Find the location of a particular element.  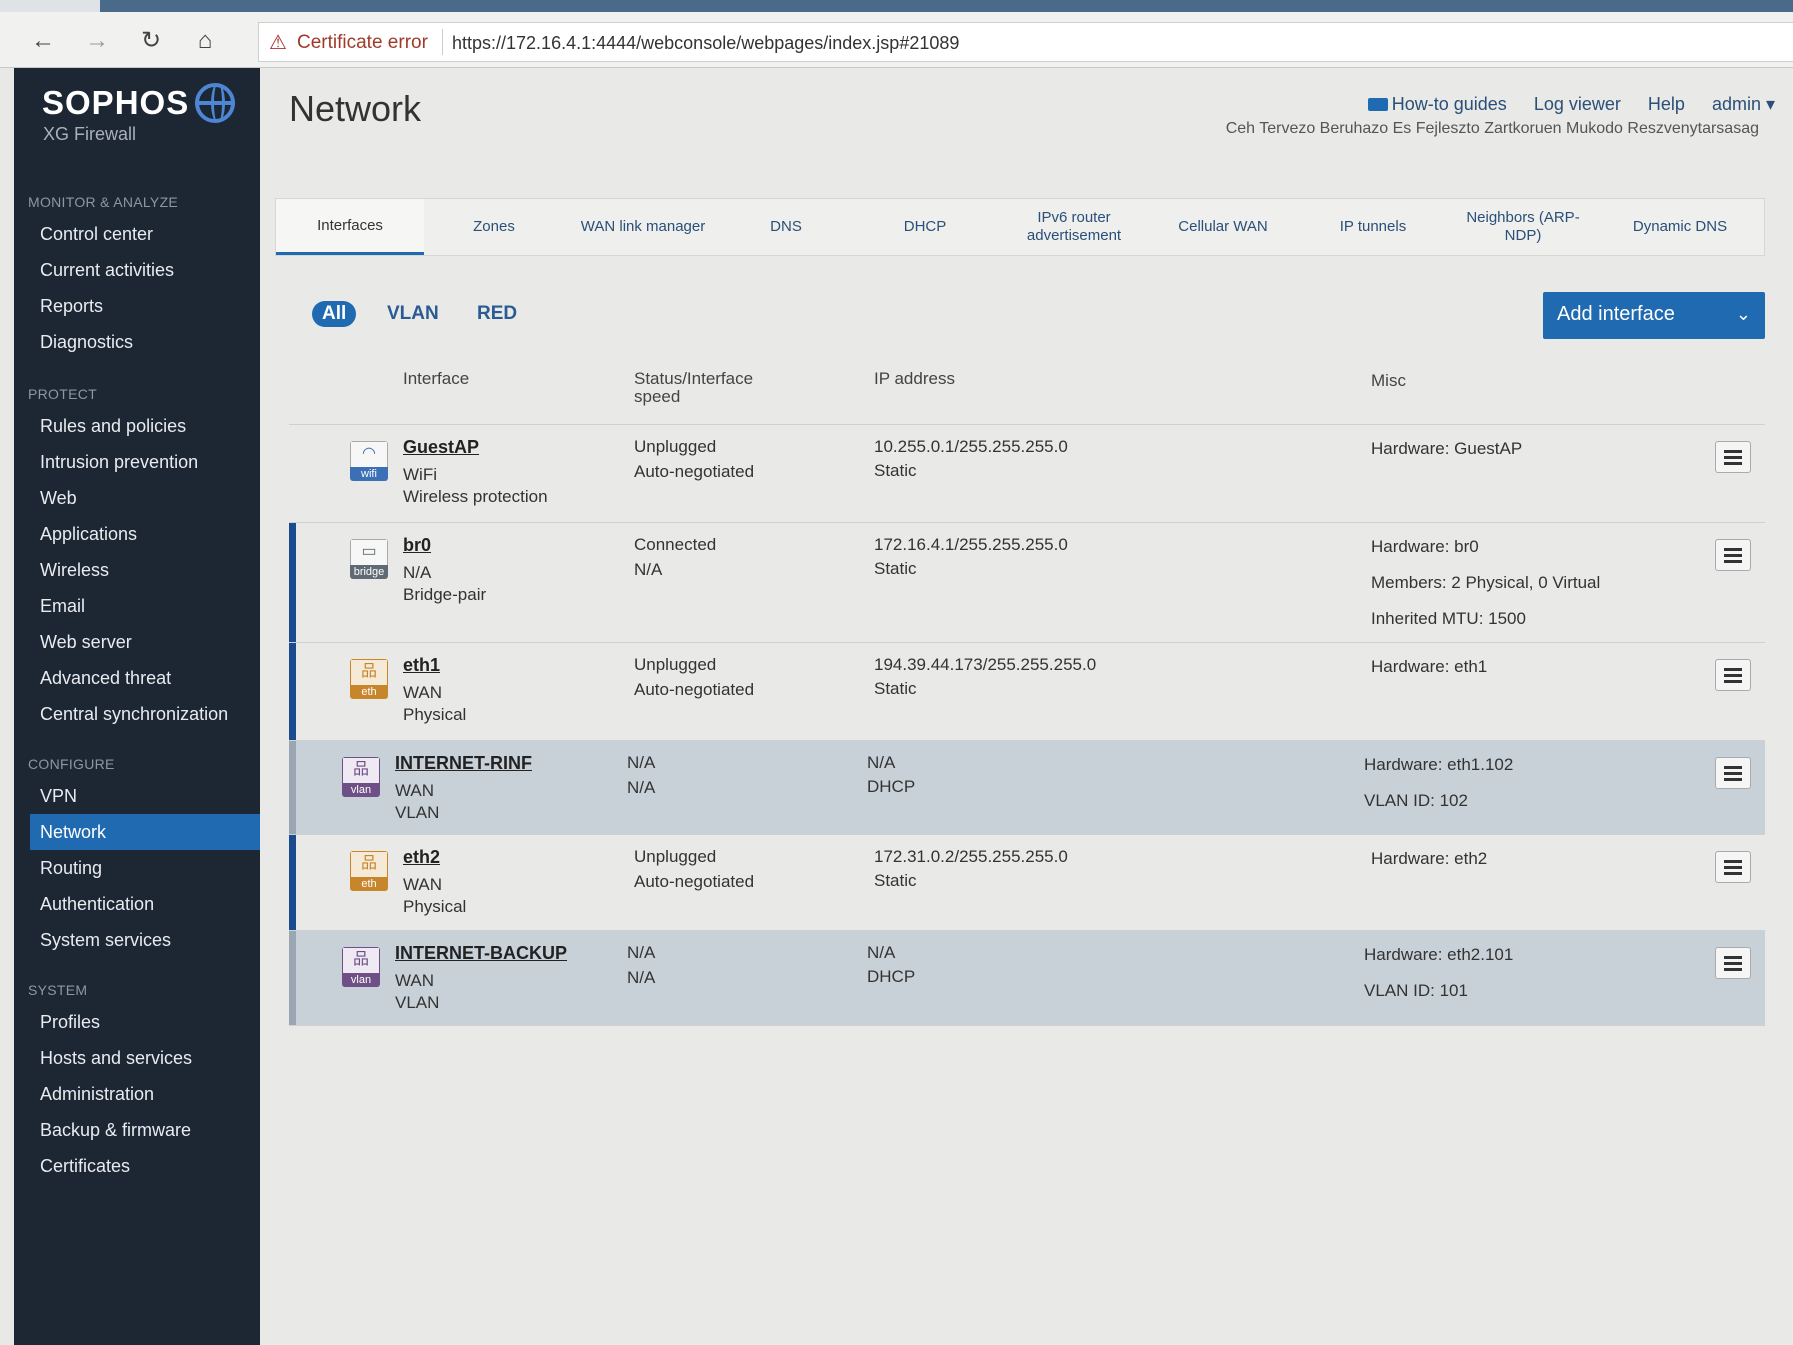

interface-name-link: eth2 is located at coordinates (421, 857).